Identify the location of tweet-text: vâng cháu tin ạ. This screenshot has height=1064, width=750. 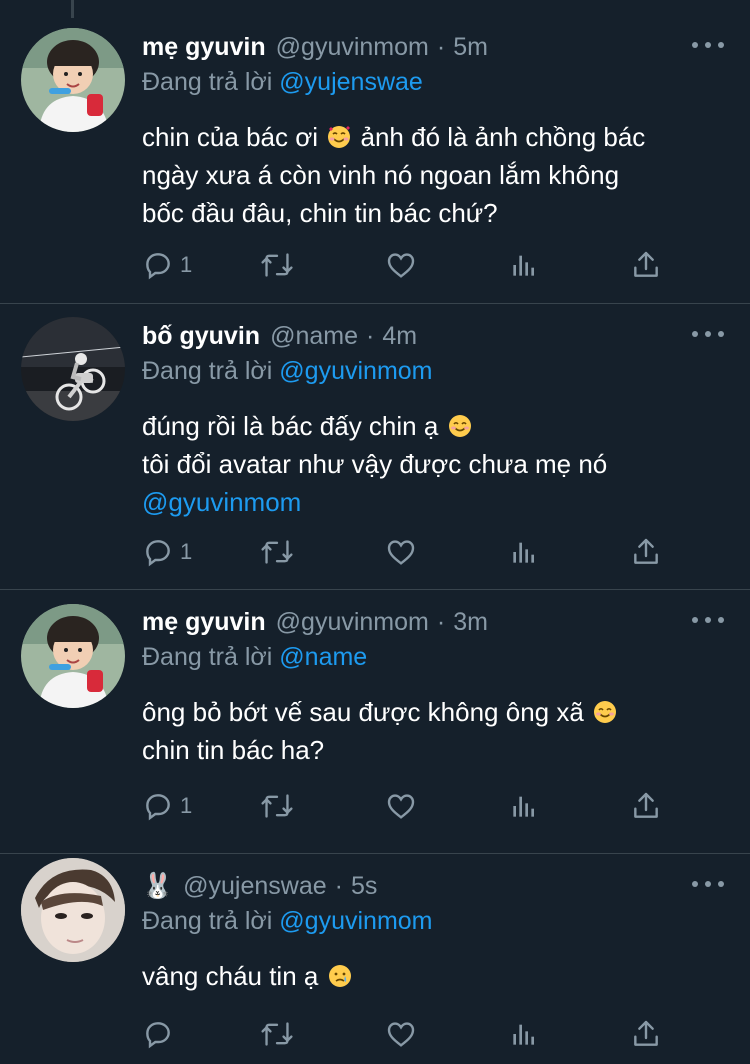
(436, 976).